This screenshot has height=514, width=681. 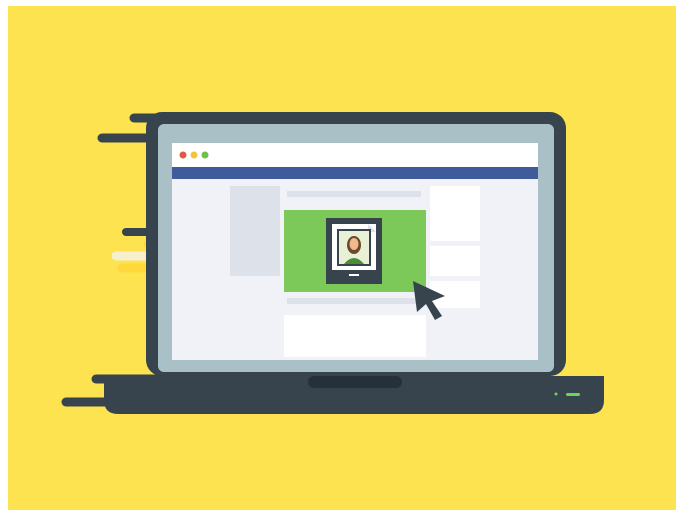 I want to click on status-dot, so click(x=556, y=394).